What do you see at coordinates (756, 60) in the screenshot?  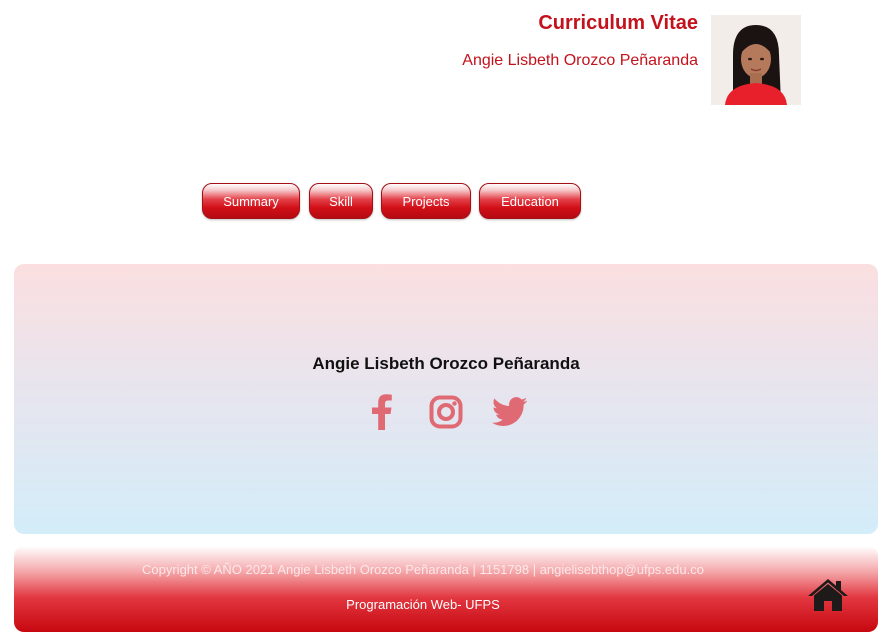 I see `profile-photo` at bounding box center [756, 60].